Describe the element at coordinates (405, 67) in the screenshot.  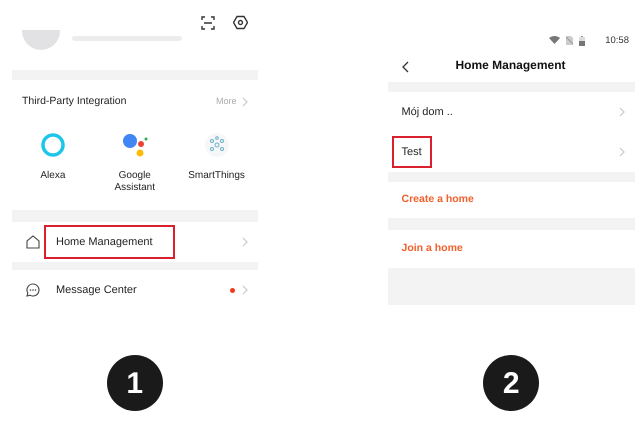
I see `back-icon` at that location.